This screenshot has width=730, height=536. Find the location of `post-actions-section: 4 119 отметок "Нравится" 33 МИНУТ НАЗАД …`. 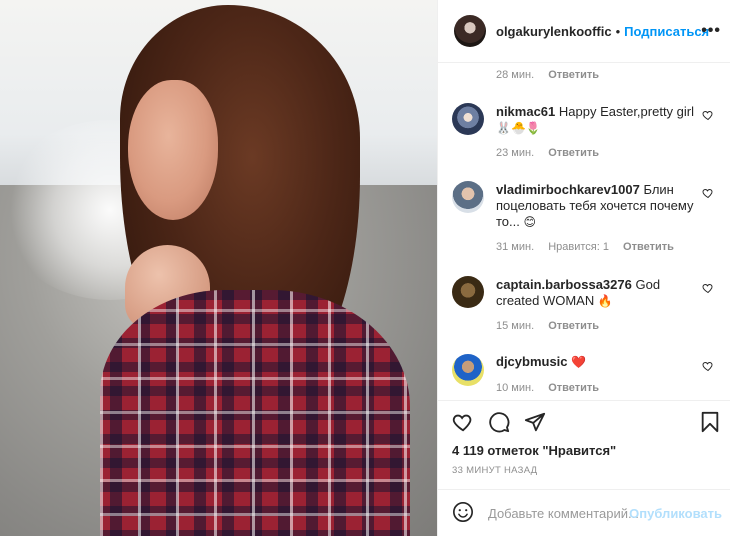

post-actions-section: 4 119 отметок "Нравится" 33 МИНУТ НАЗАД … is located at coordinates (584, 468).